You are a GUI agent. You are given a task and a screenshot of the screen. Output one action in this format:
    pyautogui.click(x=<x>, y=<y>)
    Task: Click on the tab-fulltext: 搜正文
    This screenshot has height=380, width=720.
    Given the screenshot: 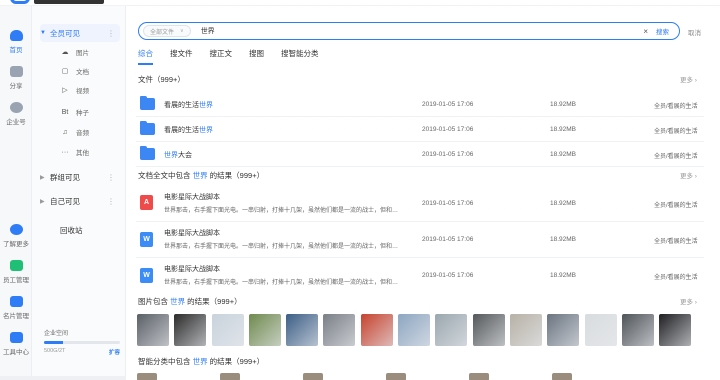 What is the action you would take?
    pyautogui.click(x=221, y=56)
    